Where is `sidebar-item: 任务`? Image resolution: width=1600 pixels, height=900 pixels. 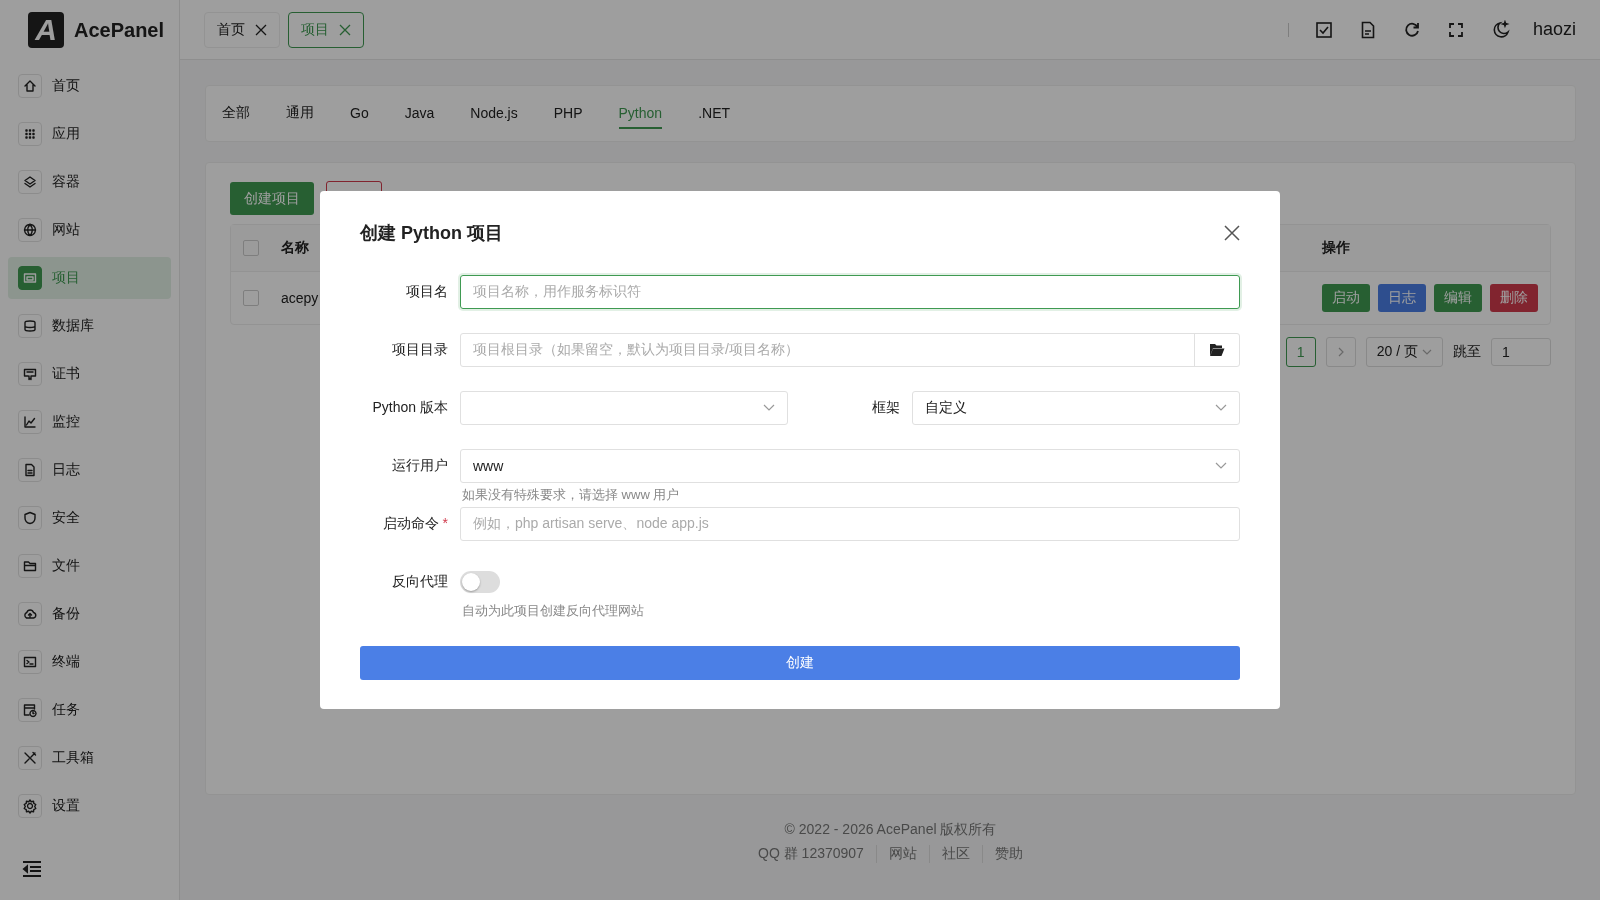
sidebar-item: 任务 is located at coordinates (89, 710).